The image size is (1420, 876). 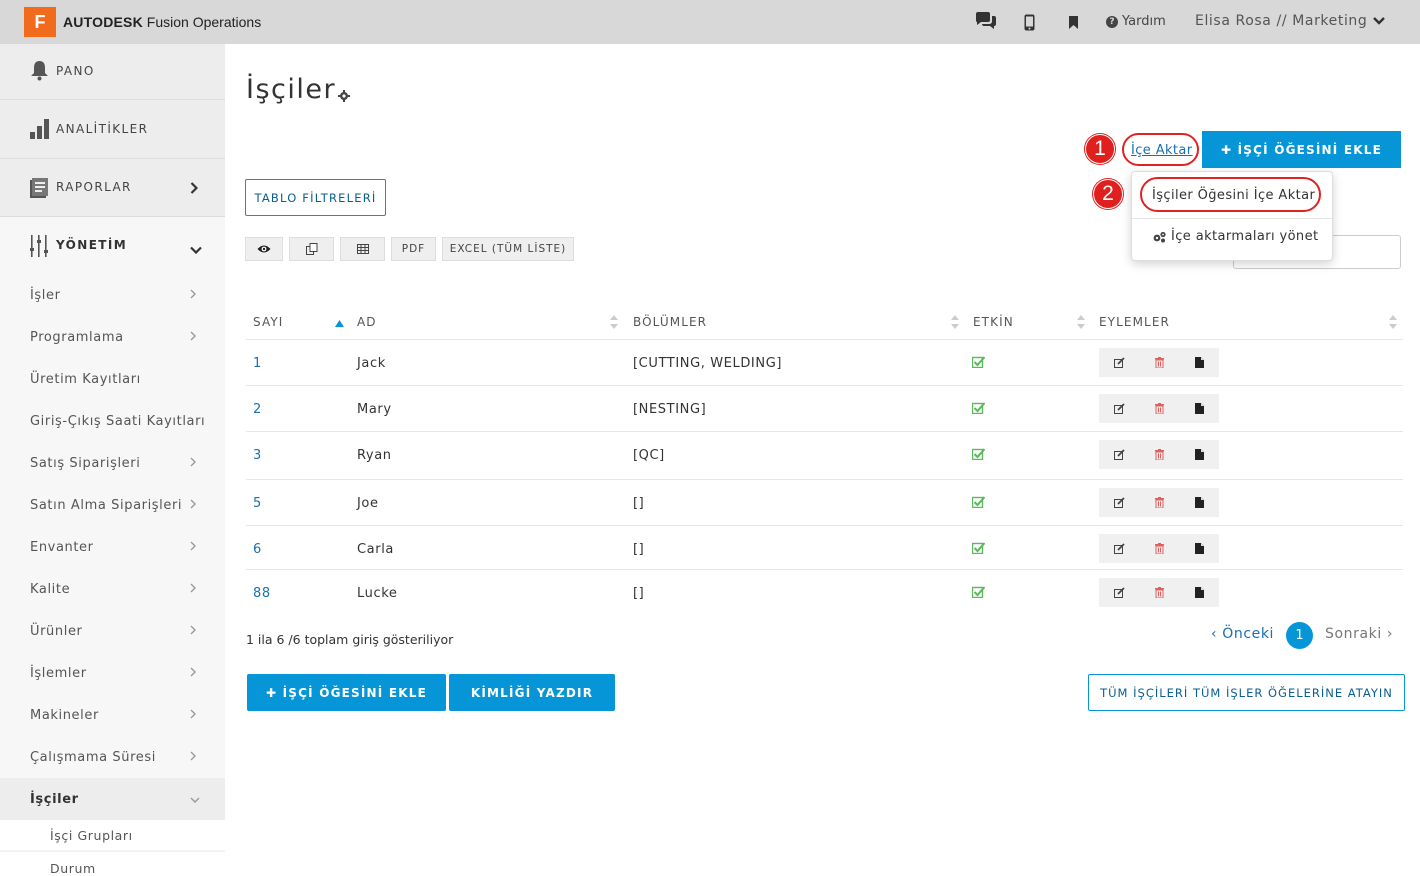 What do you see at coordinates (986, 23) in the screenshot?
I see `chat-icon` at bounding box center [986, 23].